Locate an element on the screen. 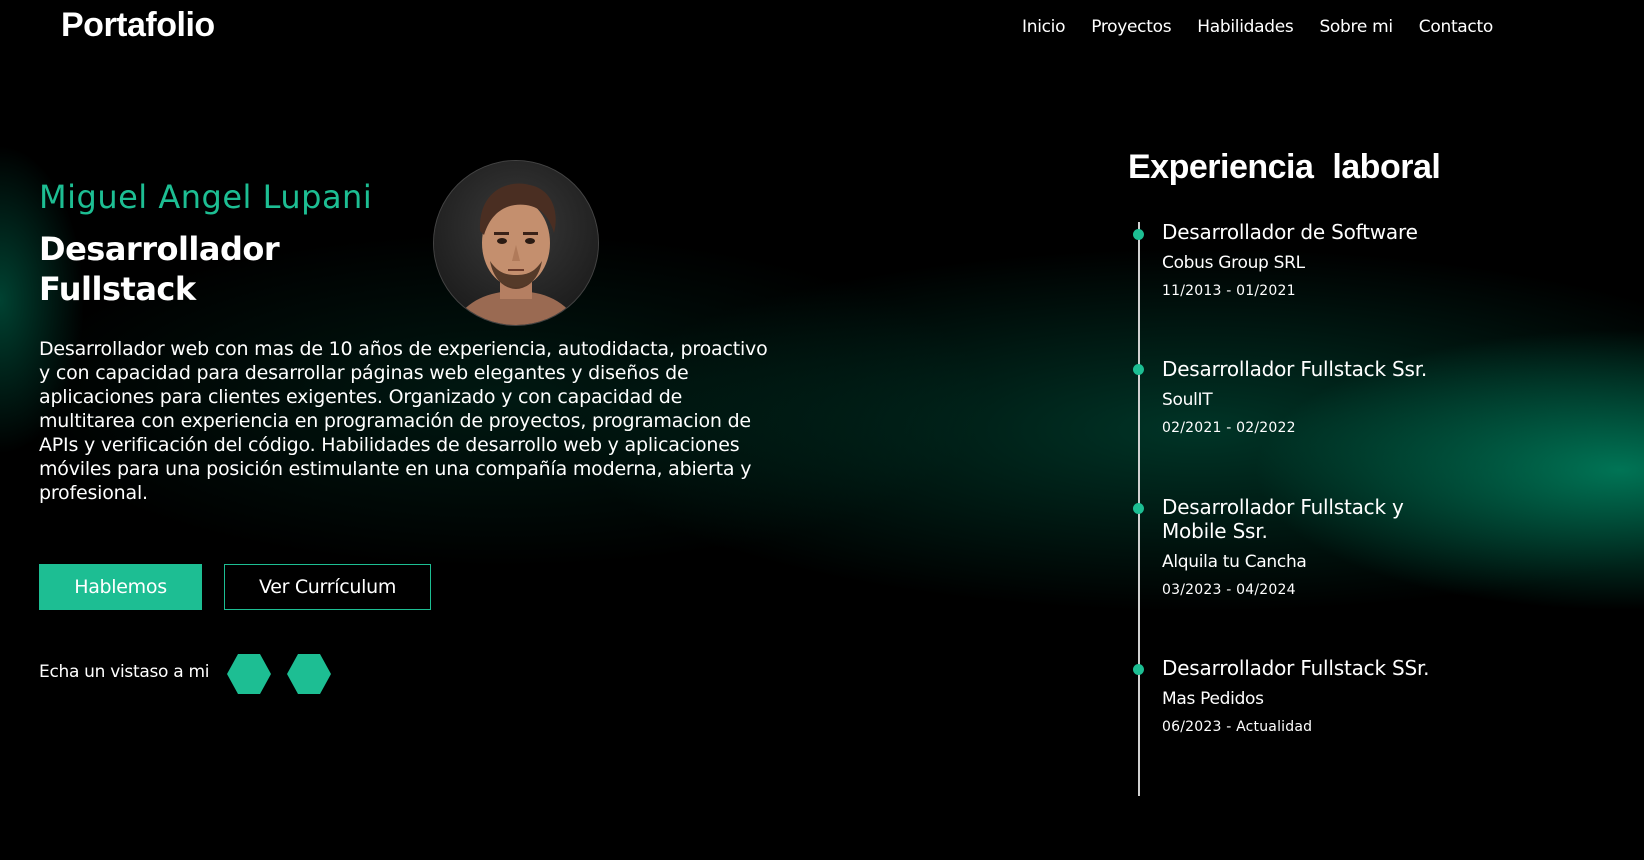 The width and height of the screenshot is (1644, 860). nav-link-inicio: Inicio is located at coordinates (1043, 27).